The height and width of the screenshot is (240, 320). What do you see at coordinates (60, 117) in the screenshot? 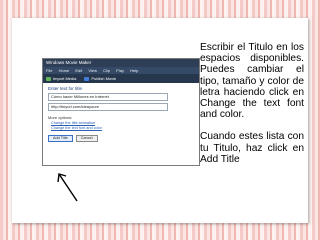
I see `more-options-label: More options:` at bounding box center [60, 117].